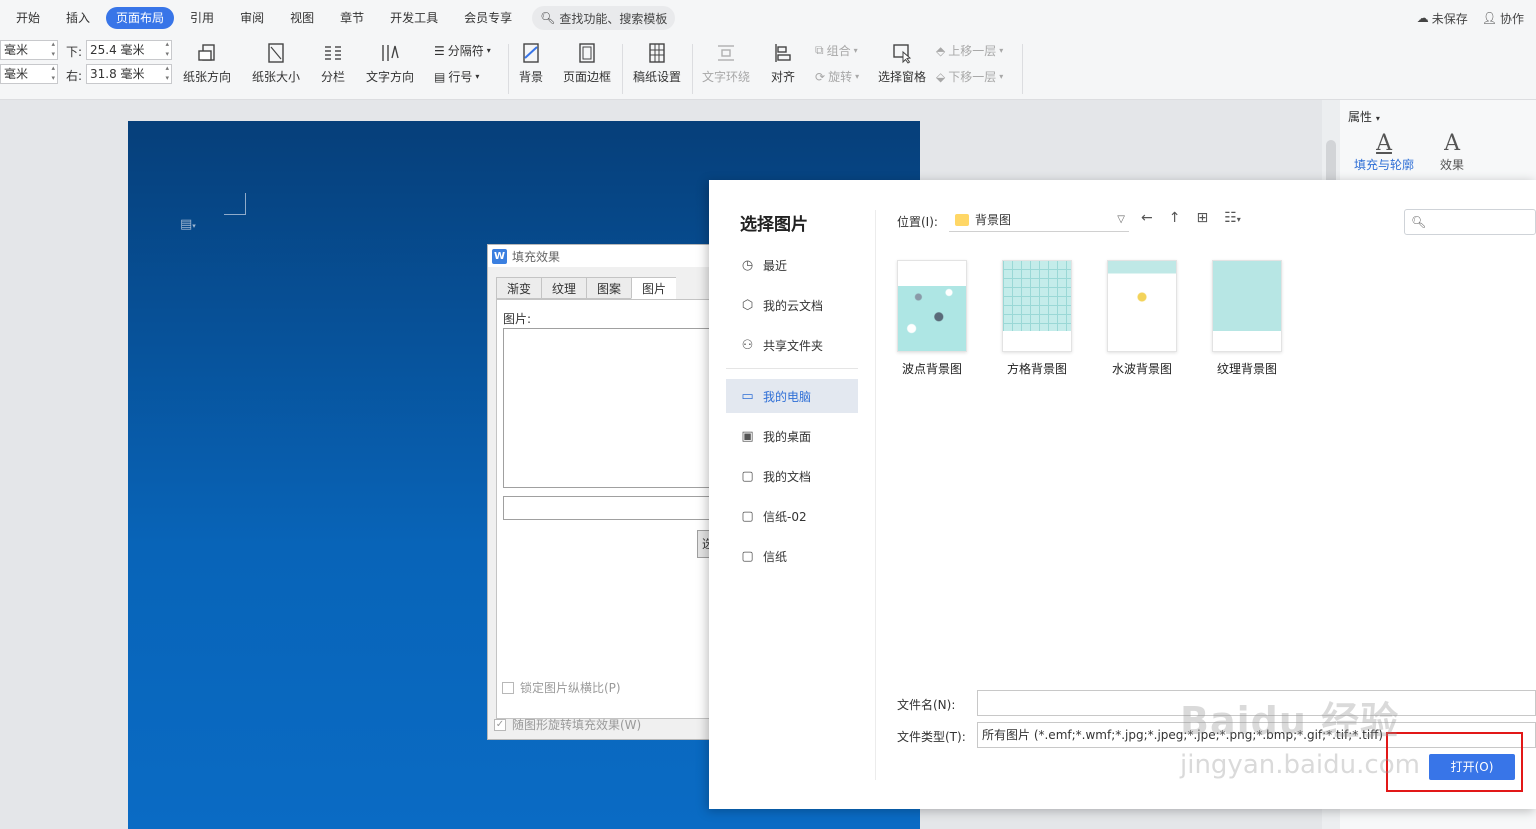 This screenshot has height=829, width=1536. Describe the element at coordinates (564, 288) in the screenshot. I see `tab-texture: 纹理` at that location.